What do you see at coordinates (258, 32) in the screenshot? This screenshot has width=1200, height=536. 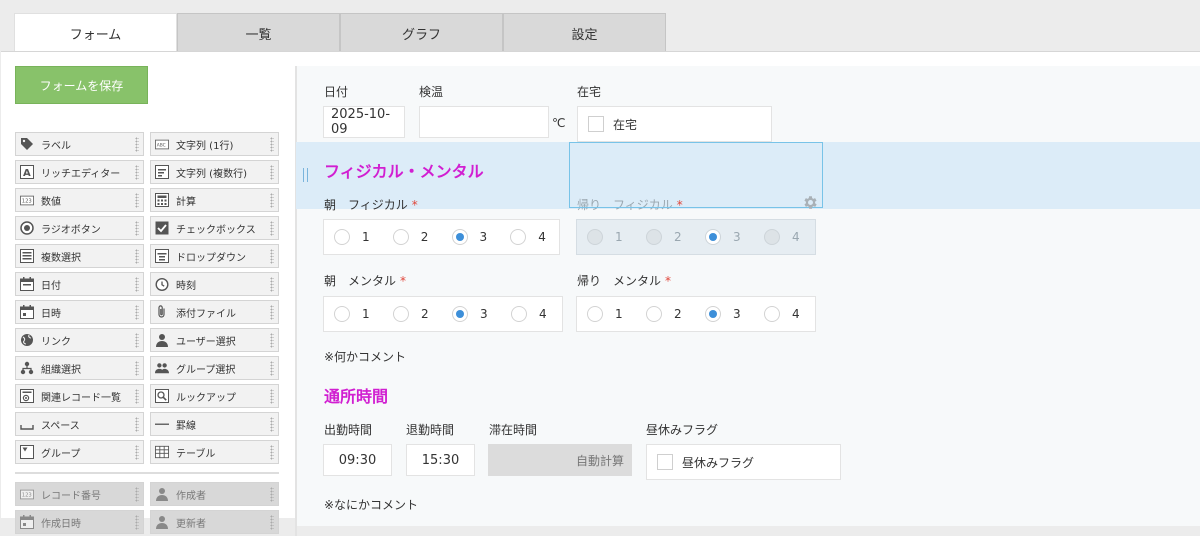 I see `tab-list: 一覧` at bounding box center [258, 32].